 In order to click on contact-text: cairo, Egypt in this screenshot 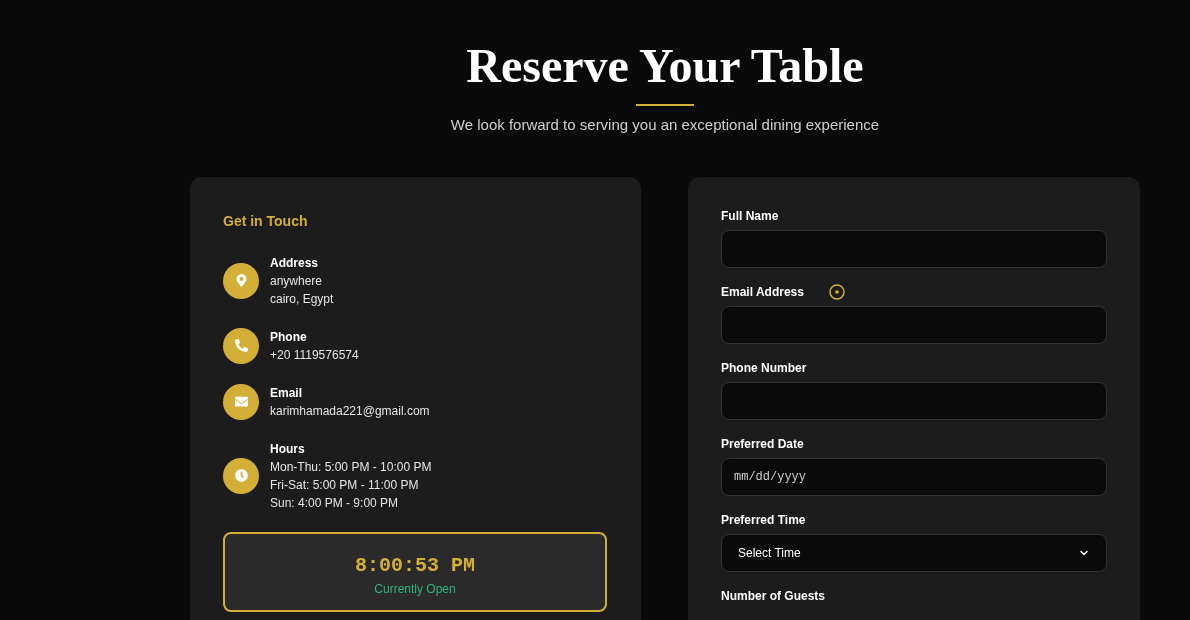, I will do `click(302, 299)`.